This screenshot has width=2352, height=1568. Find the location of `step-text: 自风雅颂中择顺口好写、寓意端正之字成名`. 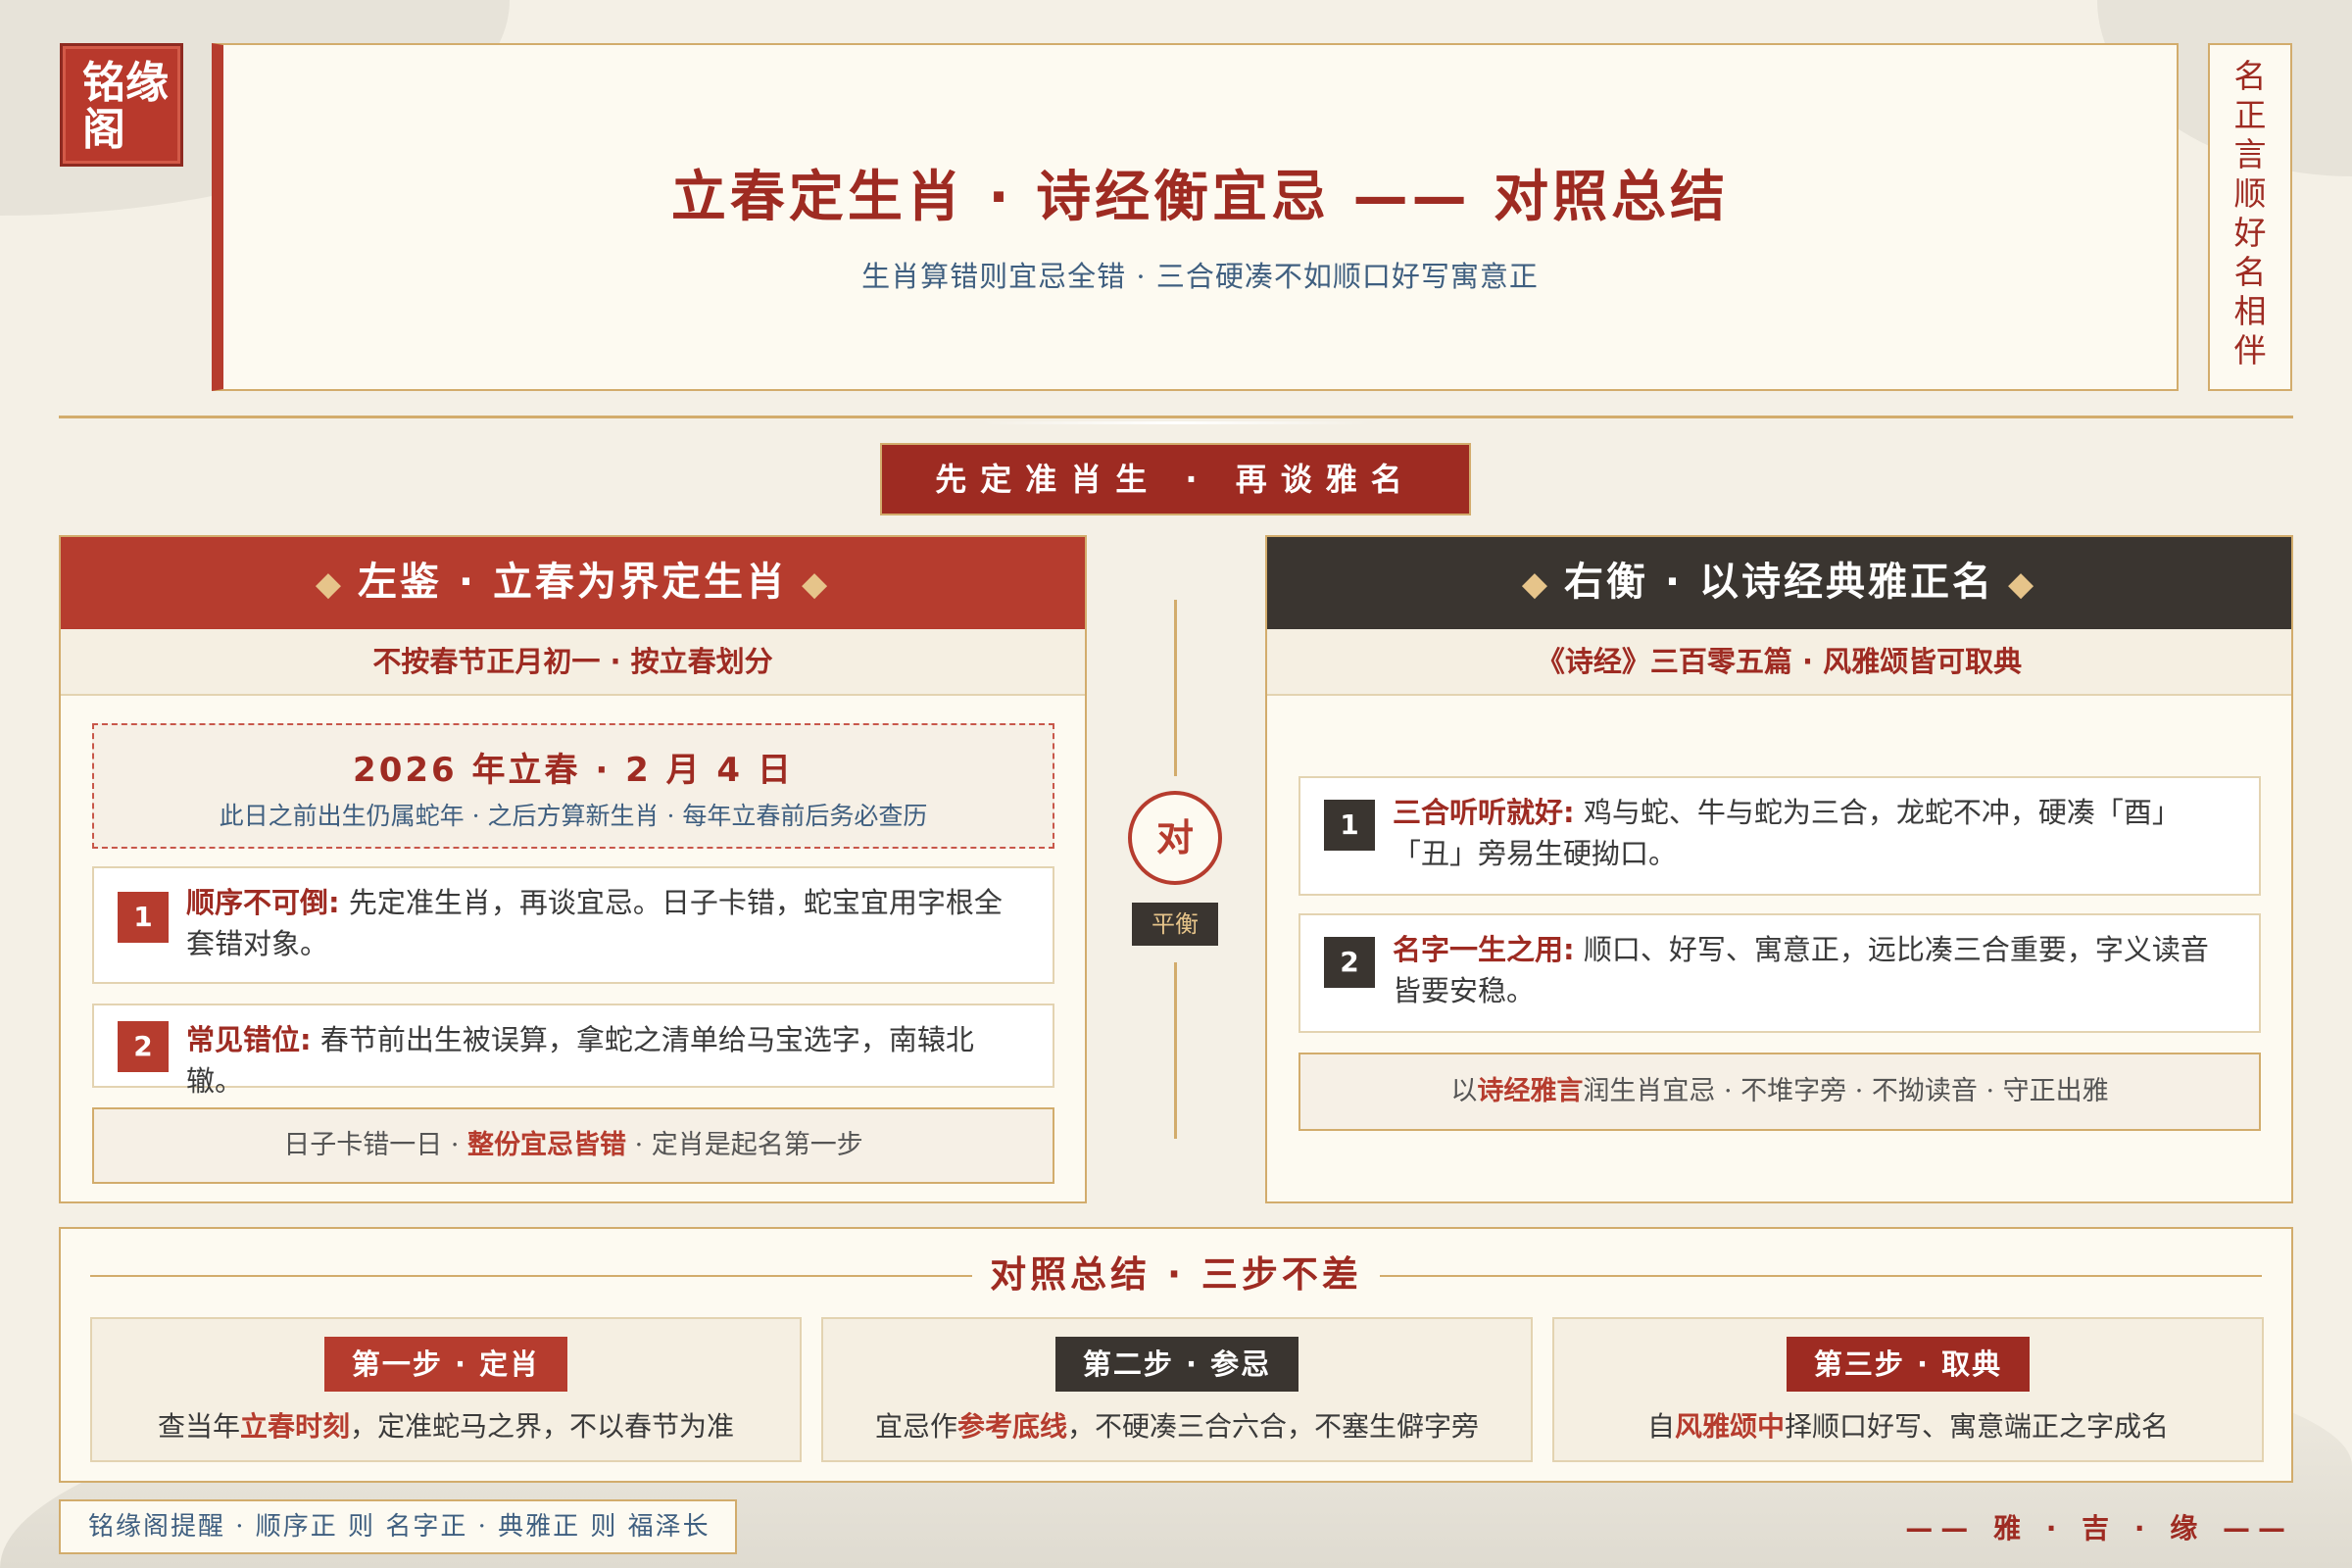

step-text: 自风雅颂中择顺口好写、寓意端正之字成名 is located at coordinates (1908, 1425).